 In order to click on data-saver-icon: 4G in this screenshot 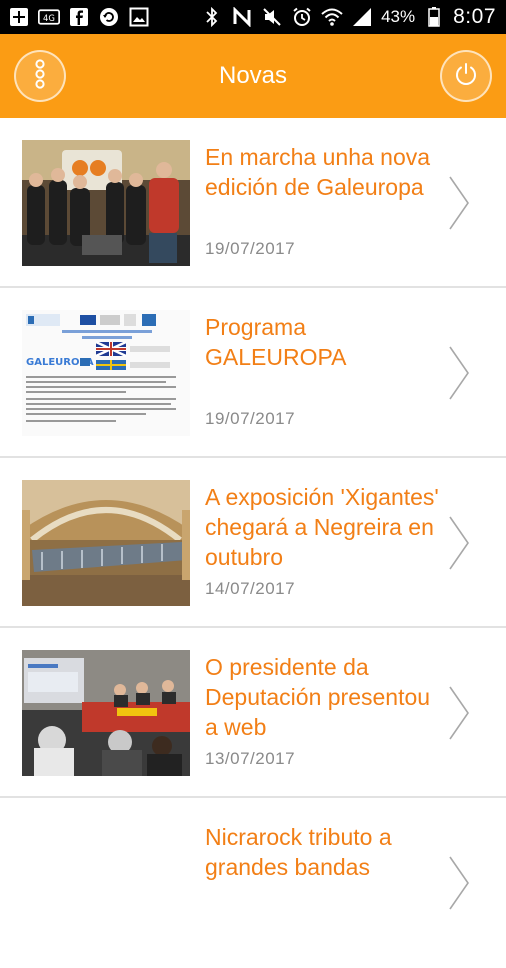, I will do `click(49, 17)`.